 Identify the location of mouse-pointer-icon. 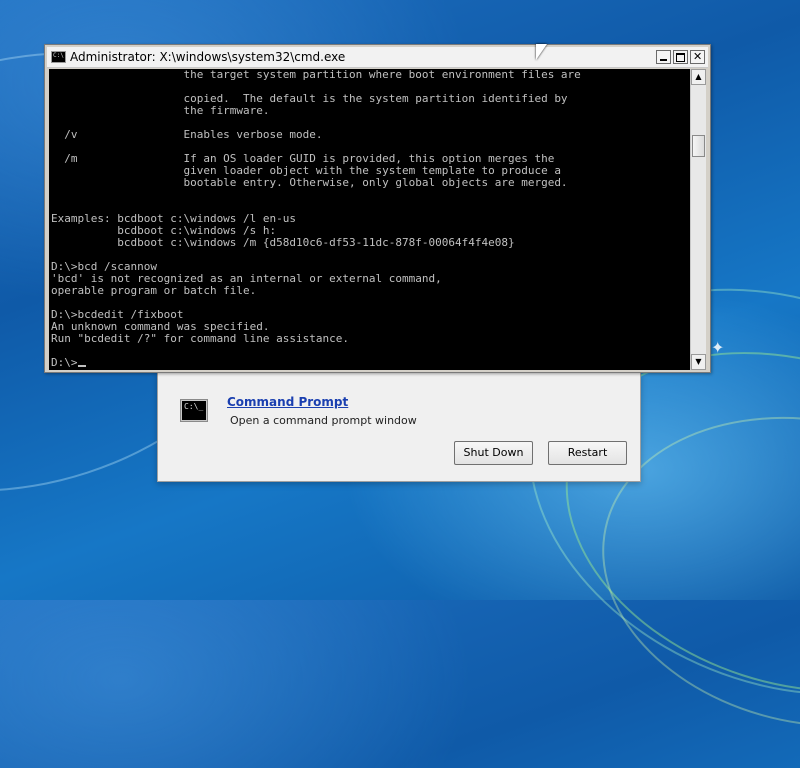
(541, 52).